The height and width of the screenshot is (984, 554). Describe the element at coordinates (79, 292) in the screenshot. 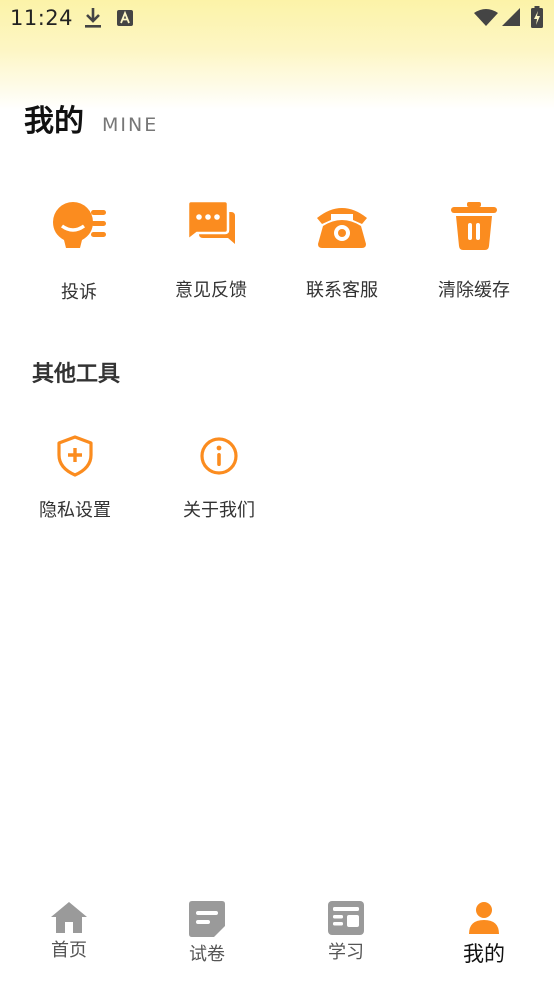

I see `complaint-label: 投诉` at that location.